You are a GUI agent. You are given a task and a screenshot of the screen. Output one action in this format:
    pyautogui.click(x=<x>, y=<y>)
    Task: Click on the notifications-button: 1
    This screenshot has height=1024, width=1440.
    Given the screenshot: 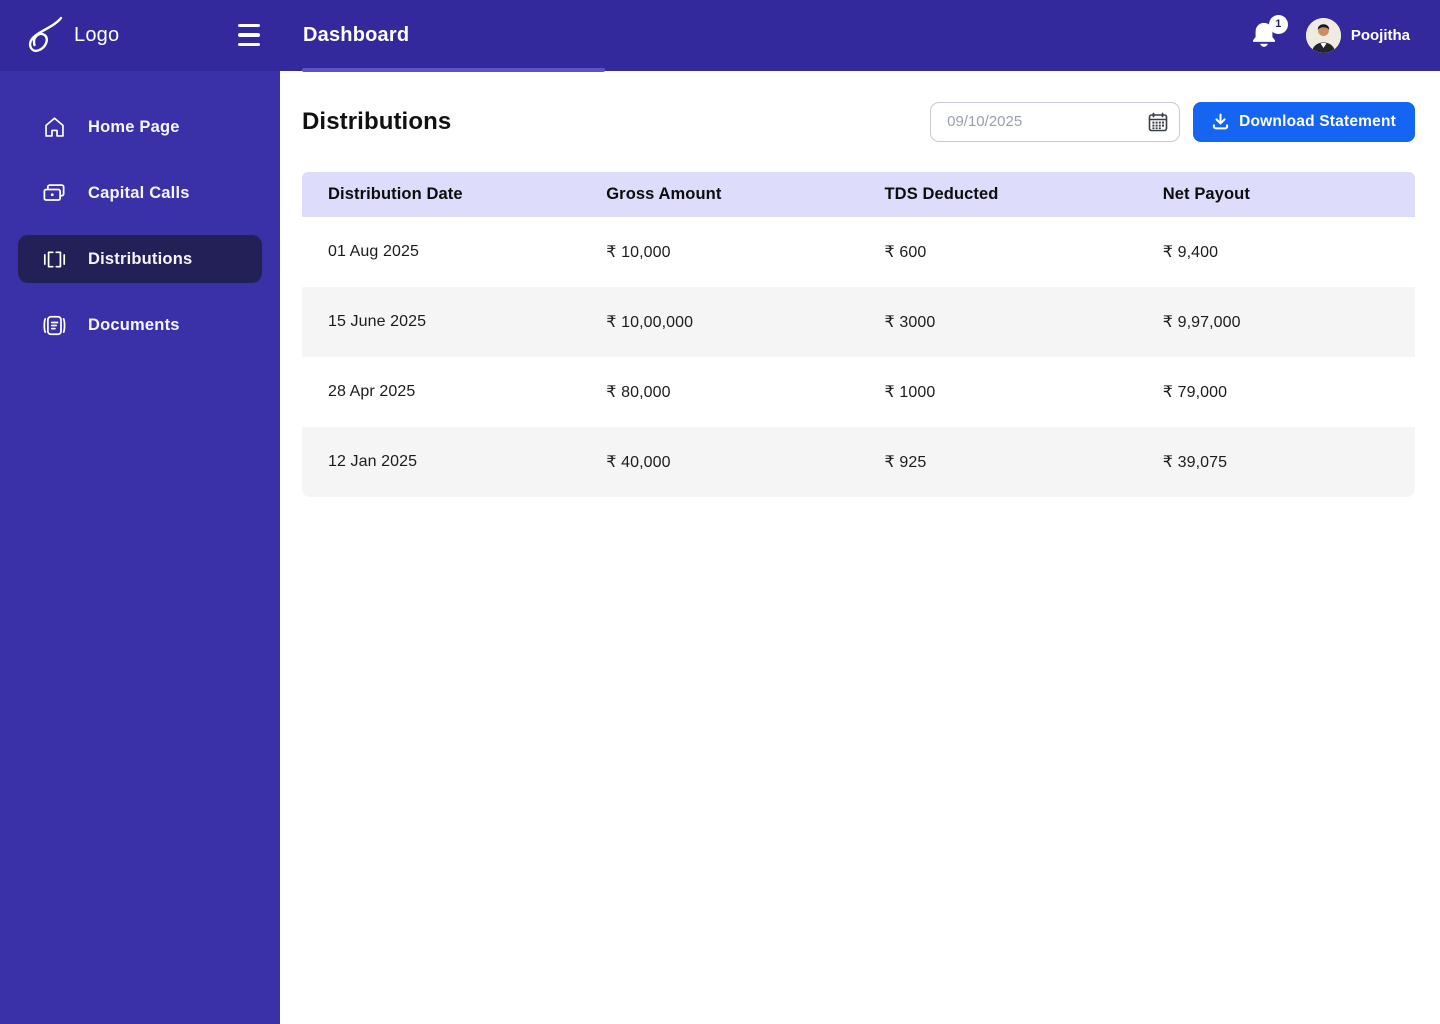 What is the action you would take?
    pyautogui.click(x=1269, y=33)
    